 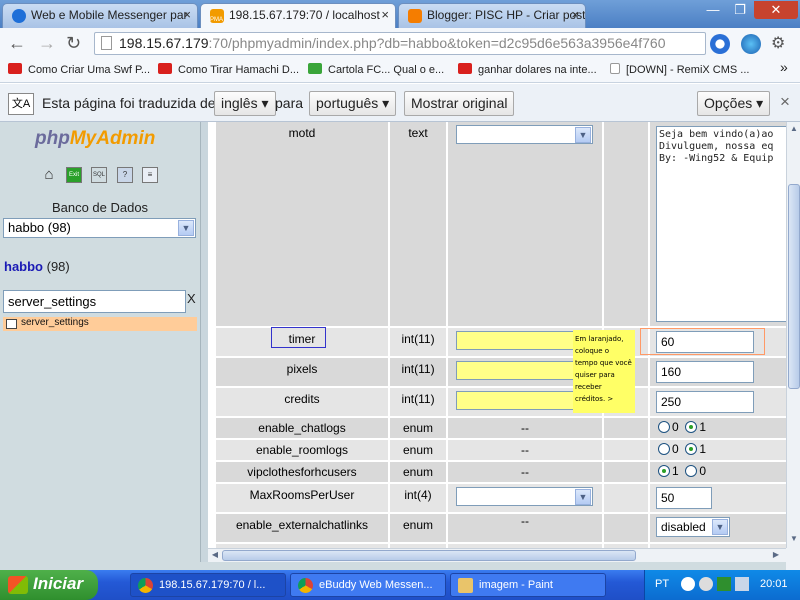 What do you see at coordinates (785, 102) in the screenshot?
I see `close-icon: ×` at bounding box center [785, 102].